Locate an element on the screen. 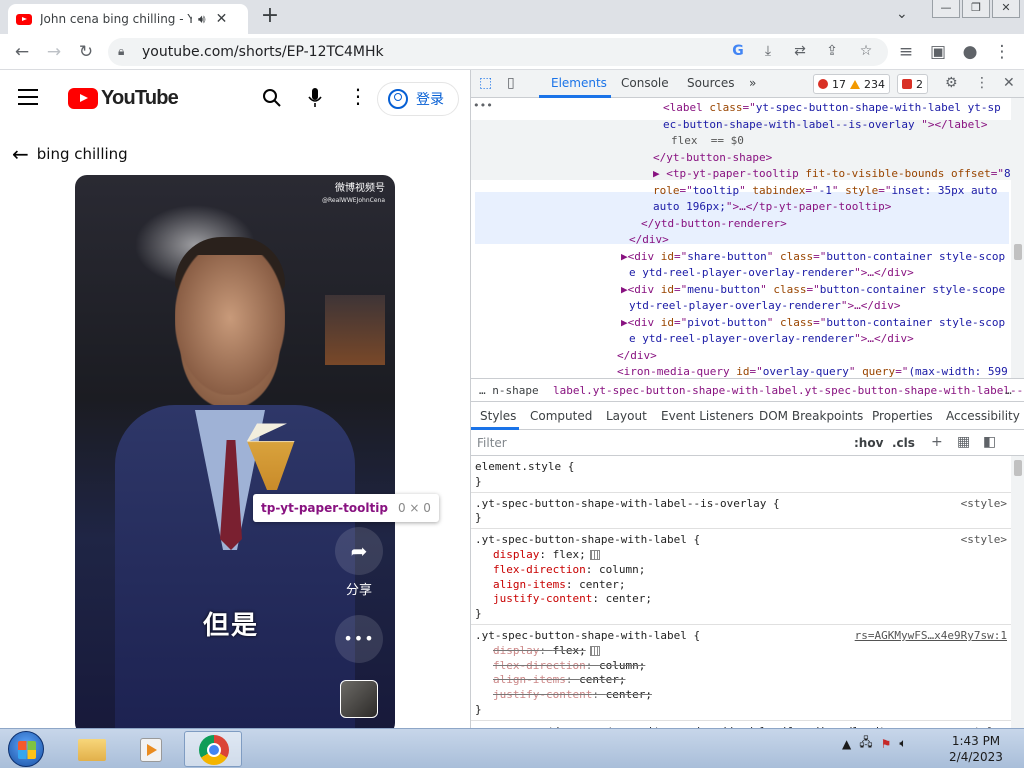 The image size is (1024, 768). tab-accessibility: Accessibility is located at coordinates (983, 416).